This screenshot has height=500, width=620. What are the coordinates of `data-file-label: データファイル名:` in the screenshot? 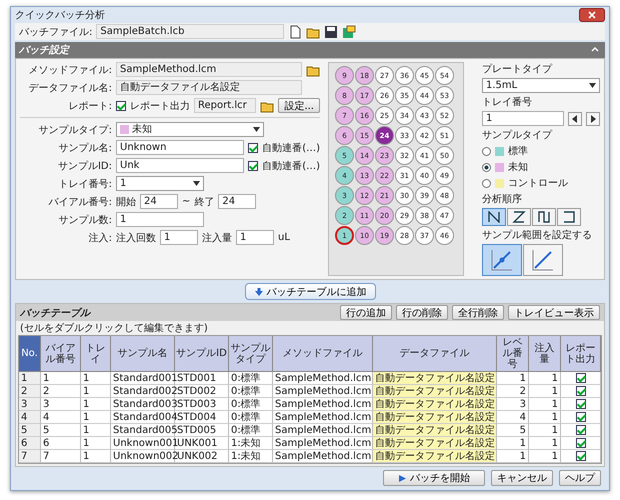 It's located at (70, 88).